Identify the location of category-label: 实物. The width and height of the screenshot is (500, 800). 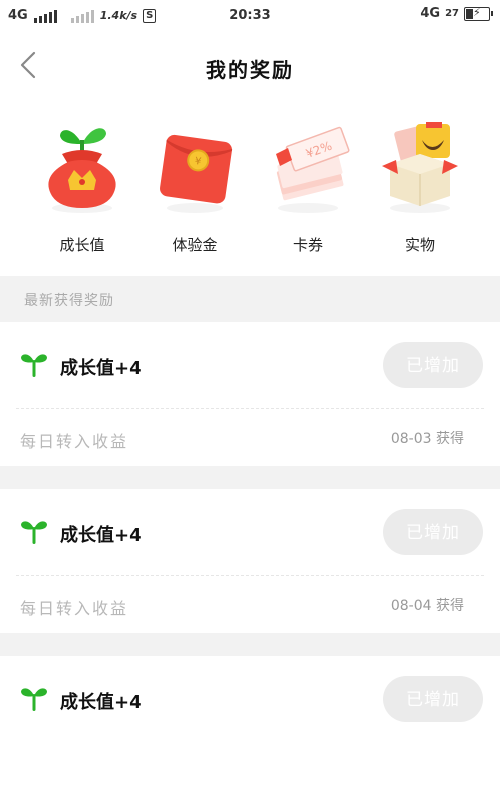
(419, 245).